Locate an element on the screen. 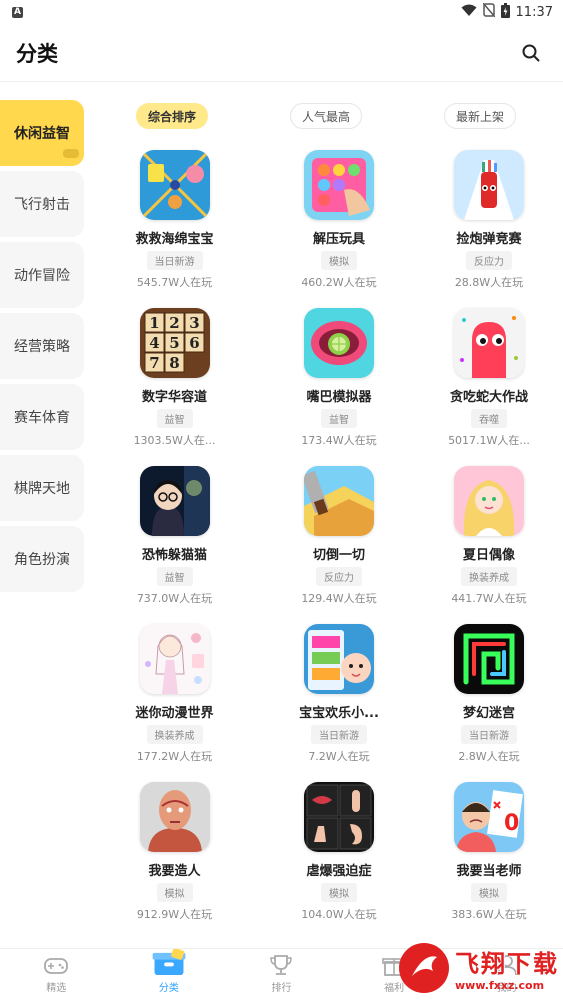 Image resolution: width=563 pixels, height=1000 pixels. game-players: 383.6W人在玩 is located at coordinates (489, 914).